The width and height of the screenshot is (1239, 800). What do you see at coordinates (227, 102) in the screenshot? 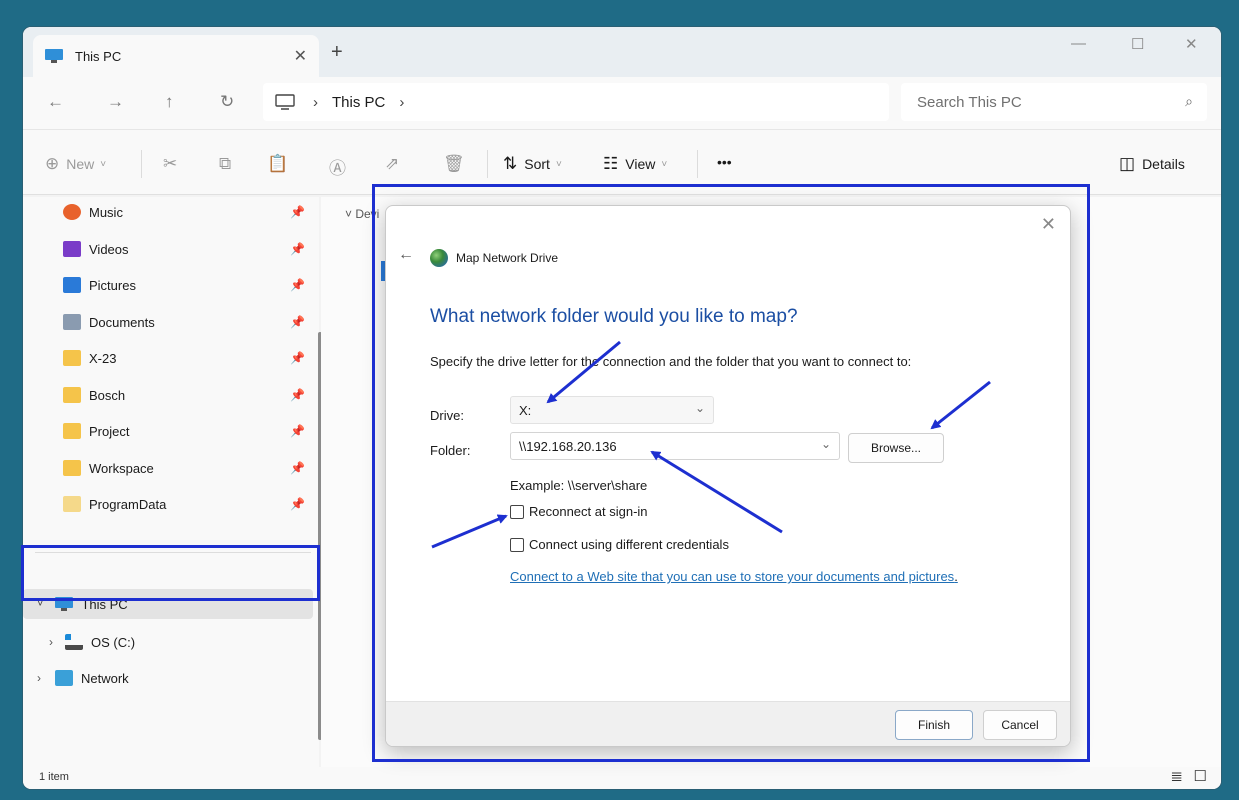
I see `refresh-icon: ↻` at bounding box center [227, 102].